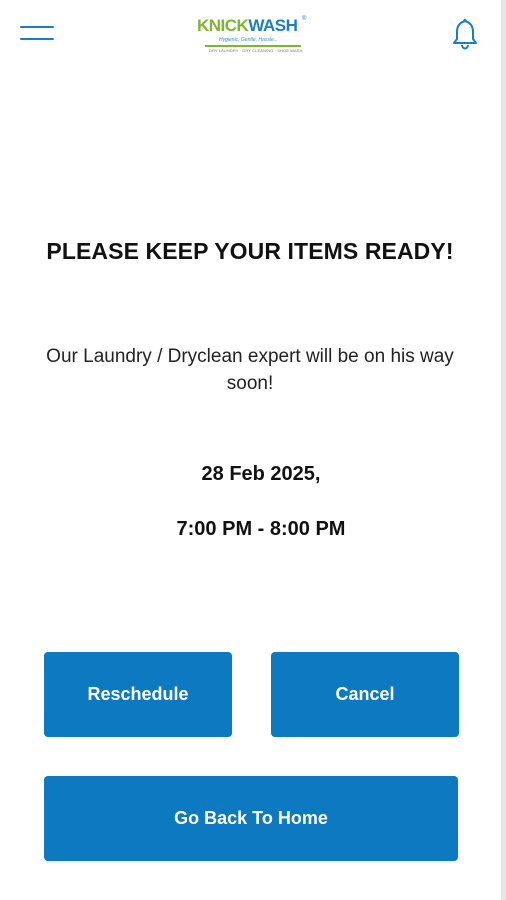 The image size is (506, 900). What do you see at coordinates (228, 25) in the screenshot?
I see `logo-wordmark-nick: NICK` at bounding box center [228, 25].